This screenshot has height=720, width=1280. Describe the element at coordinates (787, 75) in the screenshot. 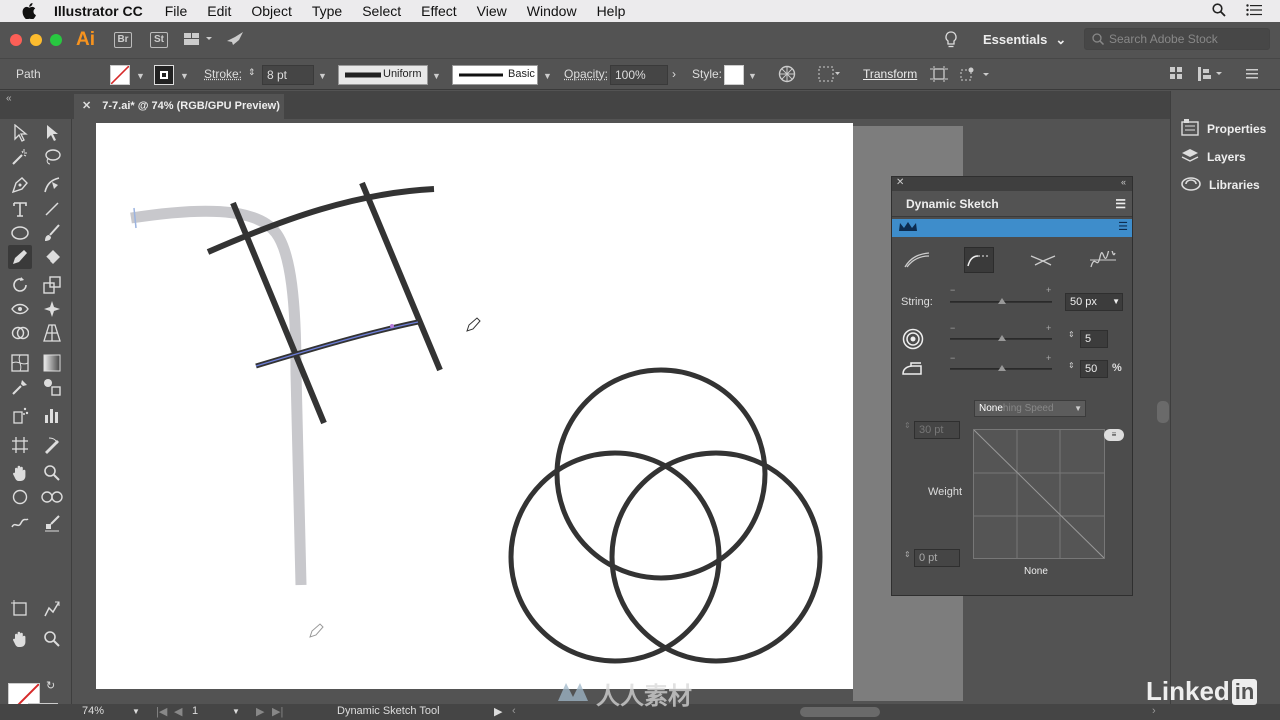

I see `recolor-artwork-icon` at that location.